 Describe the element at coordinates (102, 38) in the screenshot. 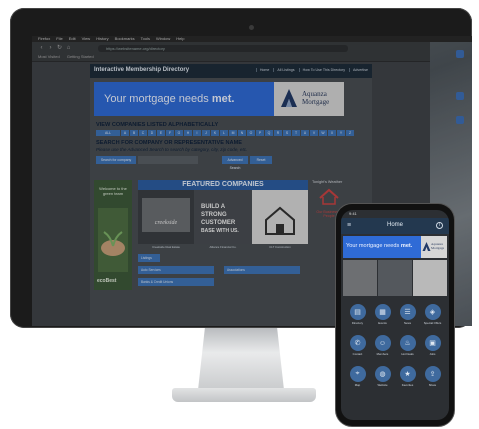

I see `os-menu-item: History` at that location.